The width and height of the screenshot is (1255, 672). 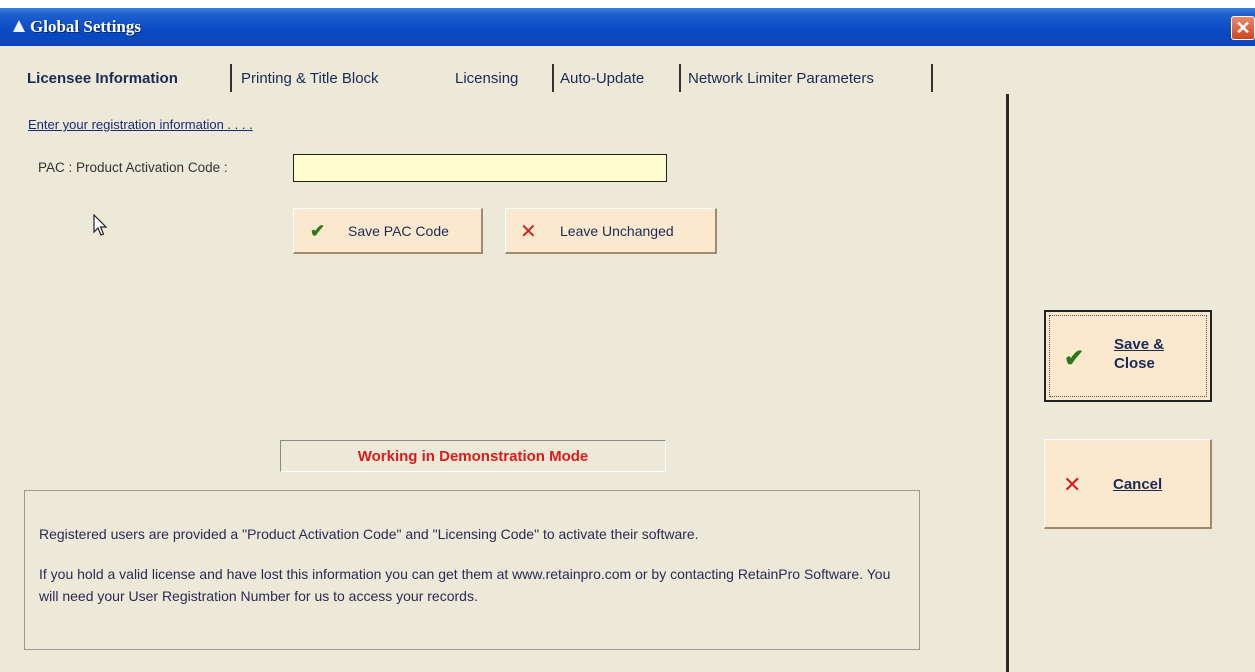 I want to click on title-bar: Global Settings ✕, so click(x=627, y=27).